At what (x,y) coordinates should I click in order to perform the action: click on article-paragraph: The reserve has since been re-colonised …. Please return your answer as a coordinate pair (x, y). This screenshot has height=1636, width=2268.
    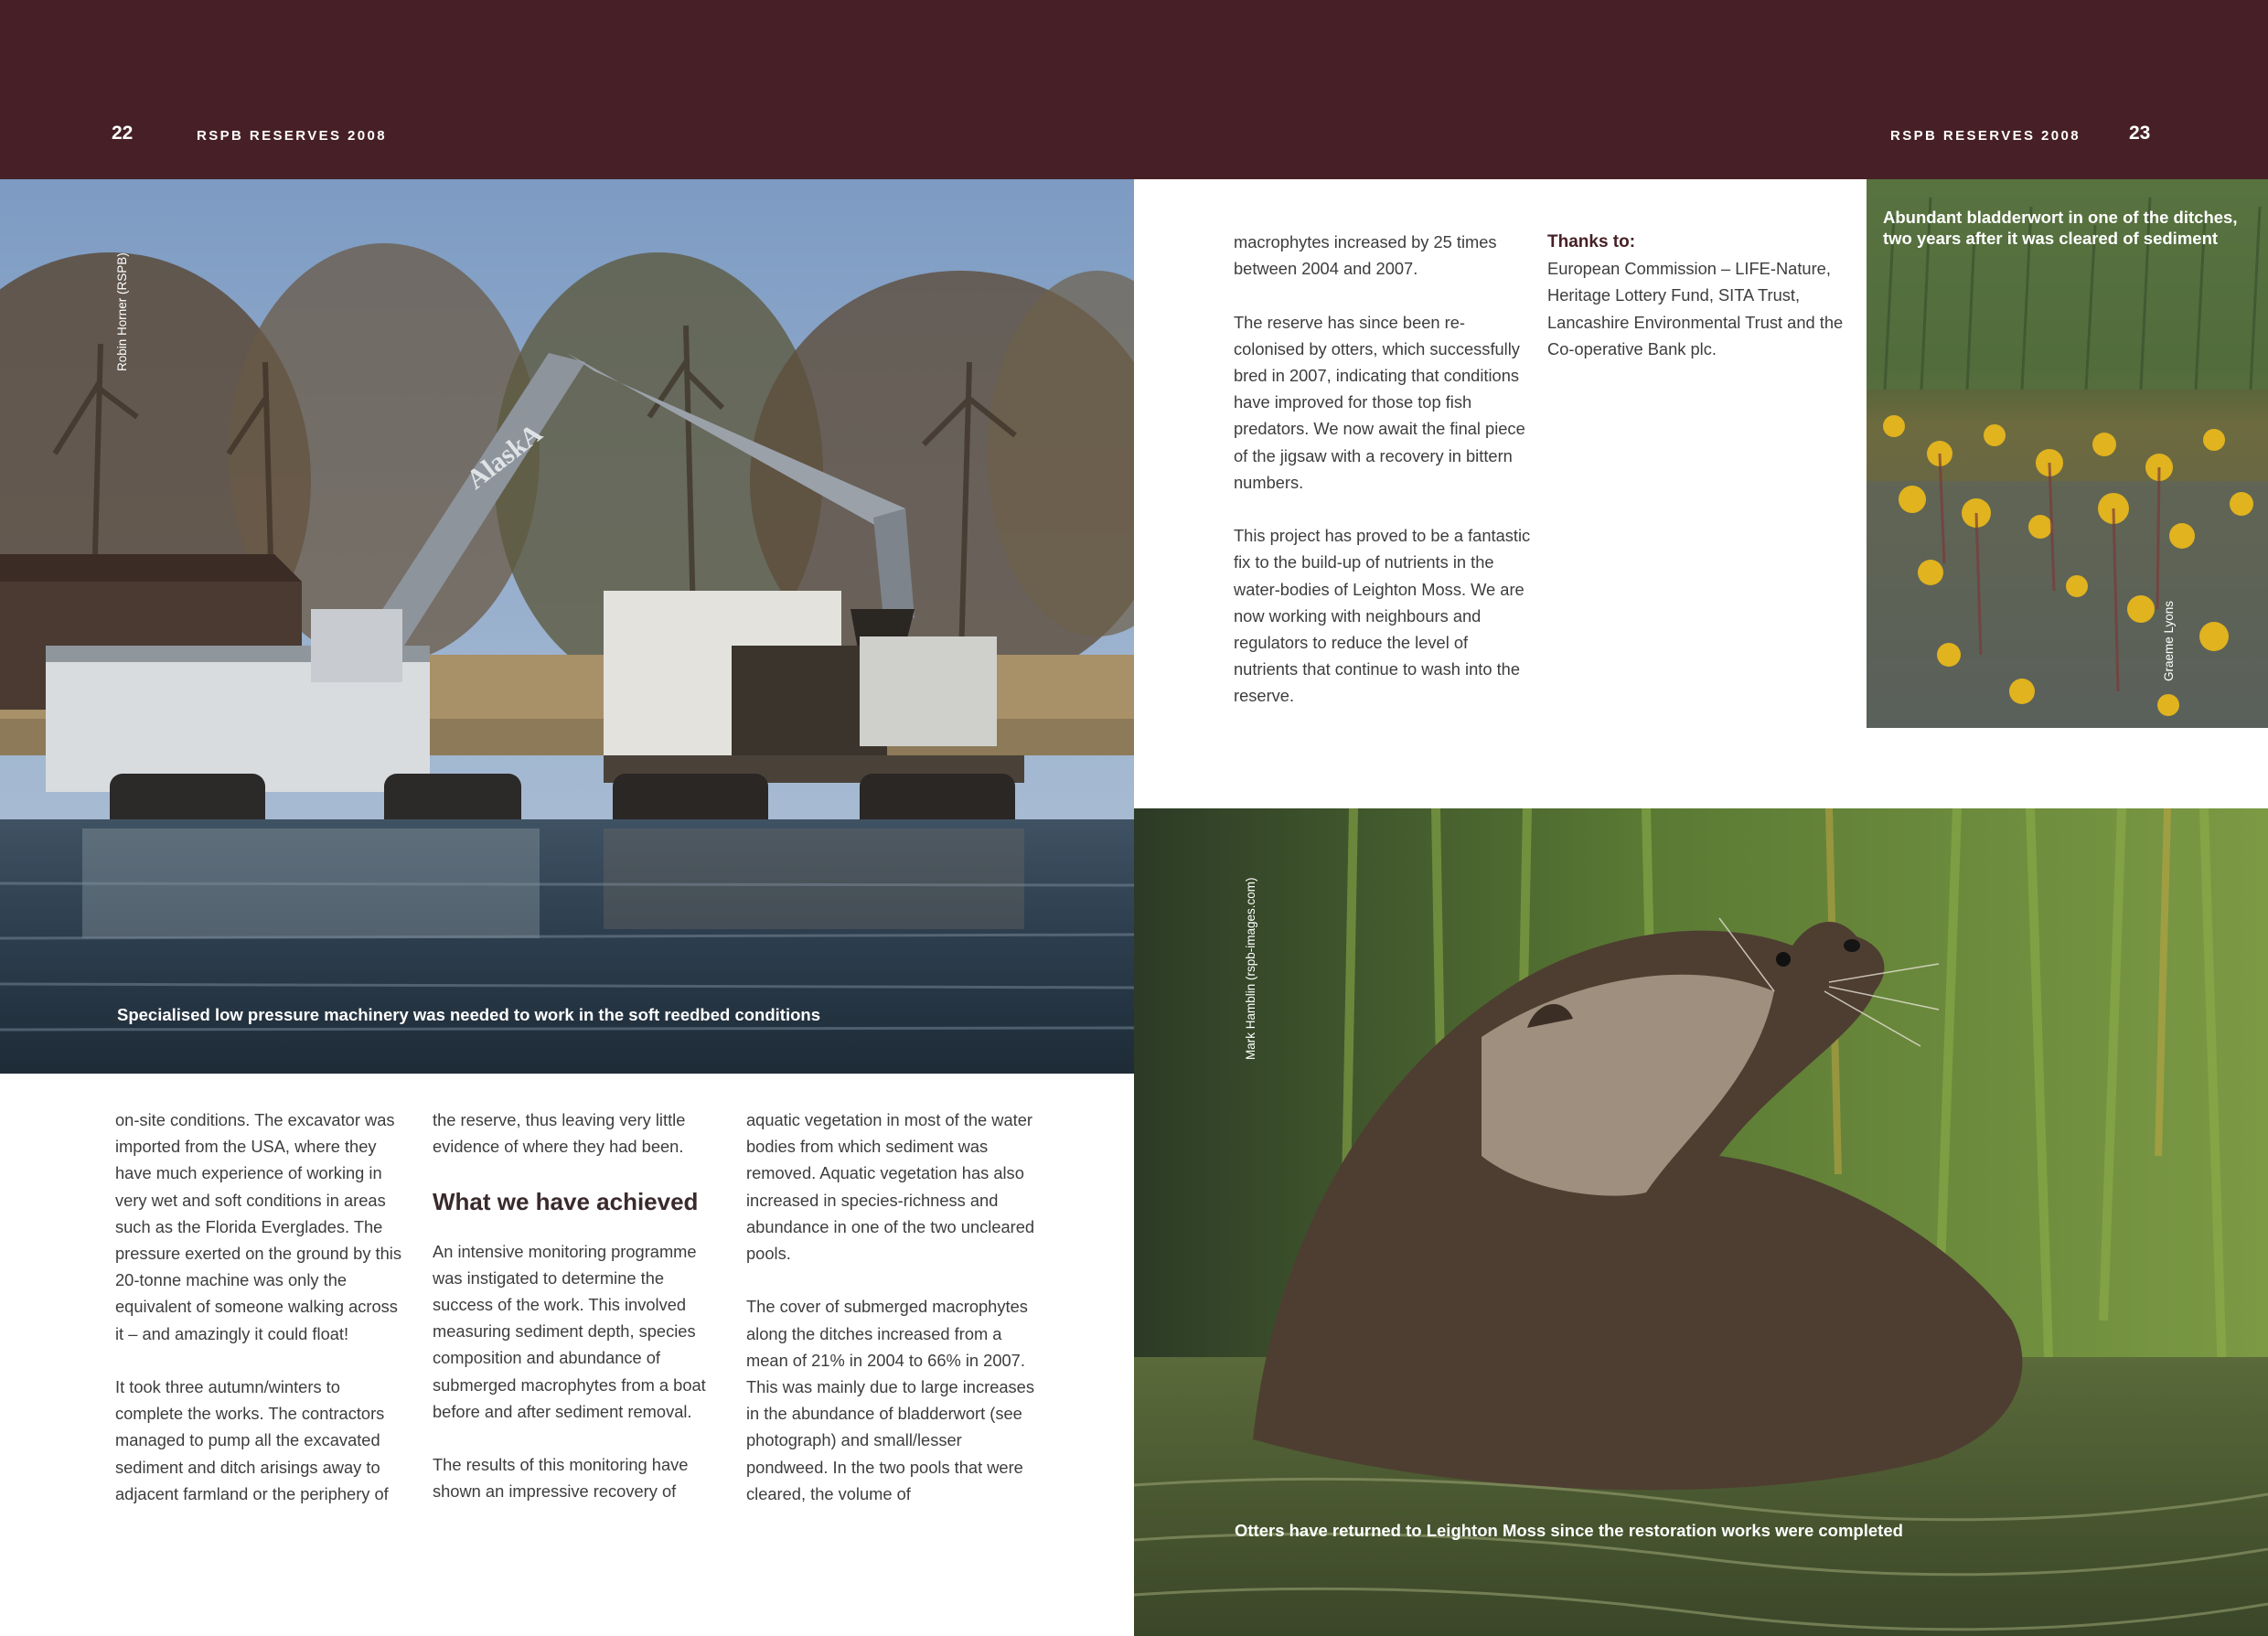
    Looking at the image, I should click on (1379, 402).